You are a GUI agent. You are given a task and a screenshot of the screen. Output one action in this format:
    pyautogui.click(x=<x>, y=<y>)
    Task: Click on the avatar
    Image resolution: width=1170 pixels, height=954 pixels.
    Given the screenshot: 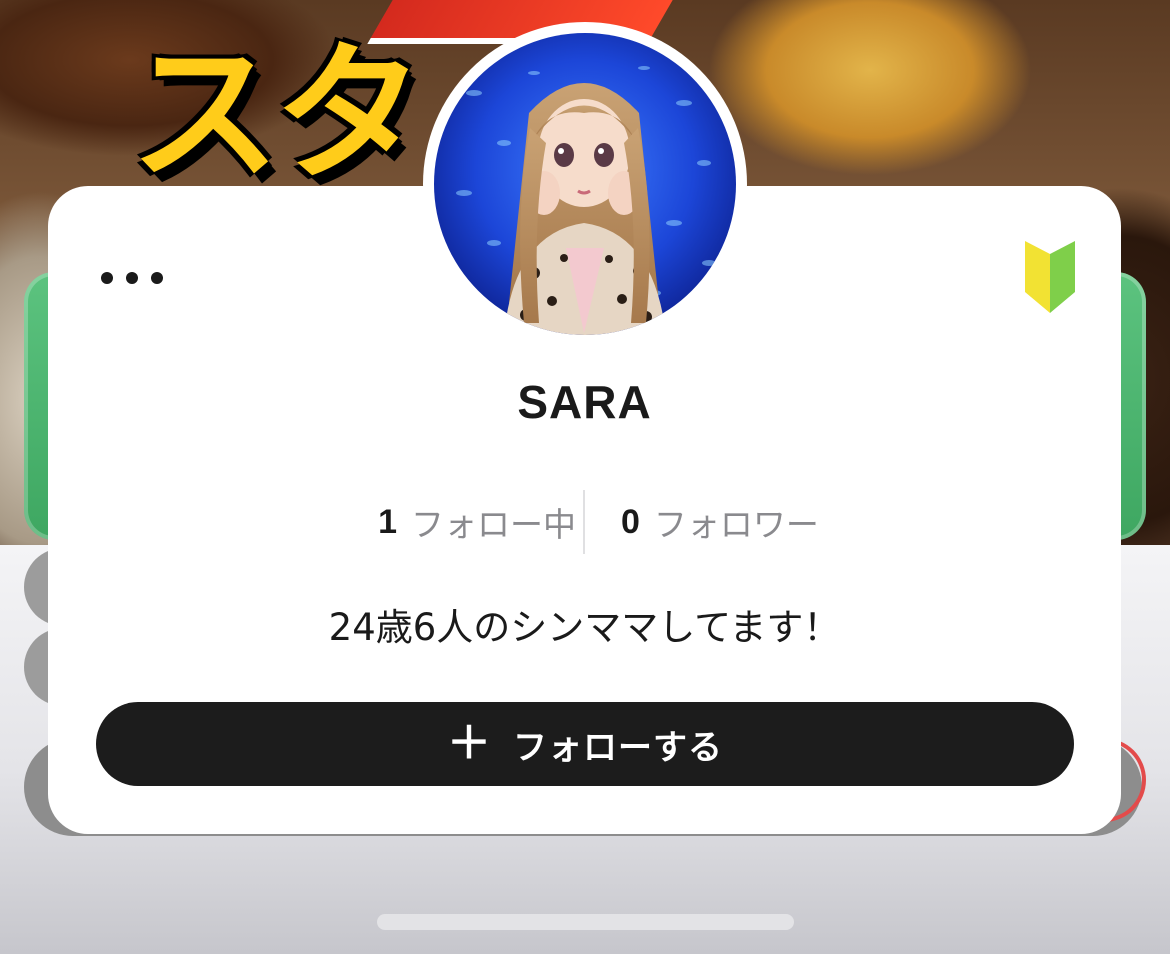 What is the action you would take?
    pyautogui.click(x=585, y=184)
    